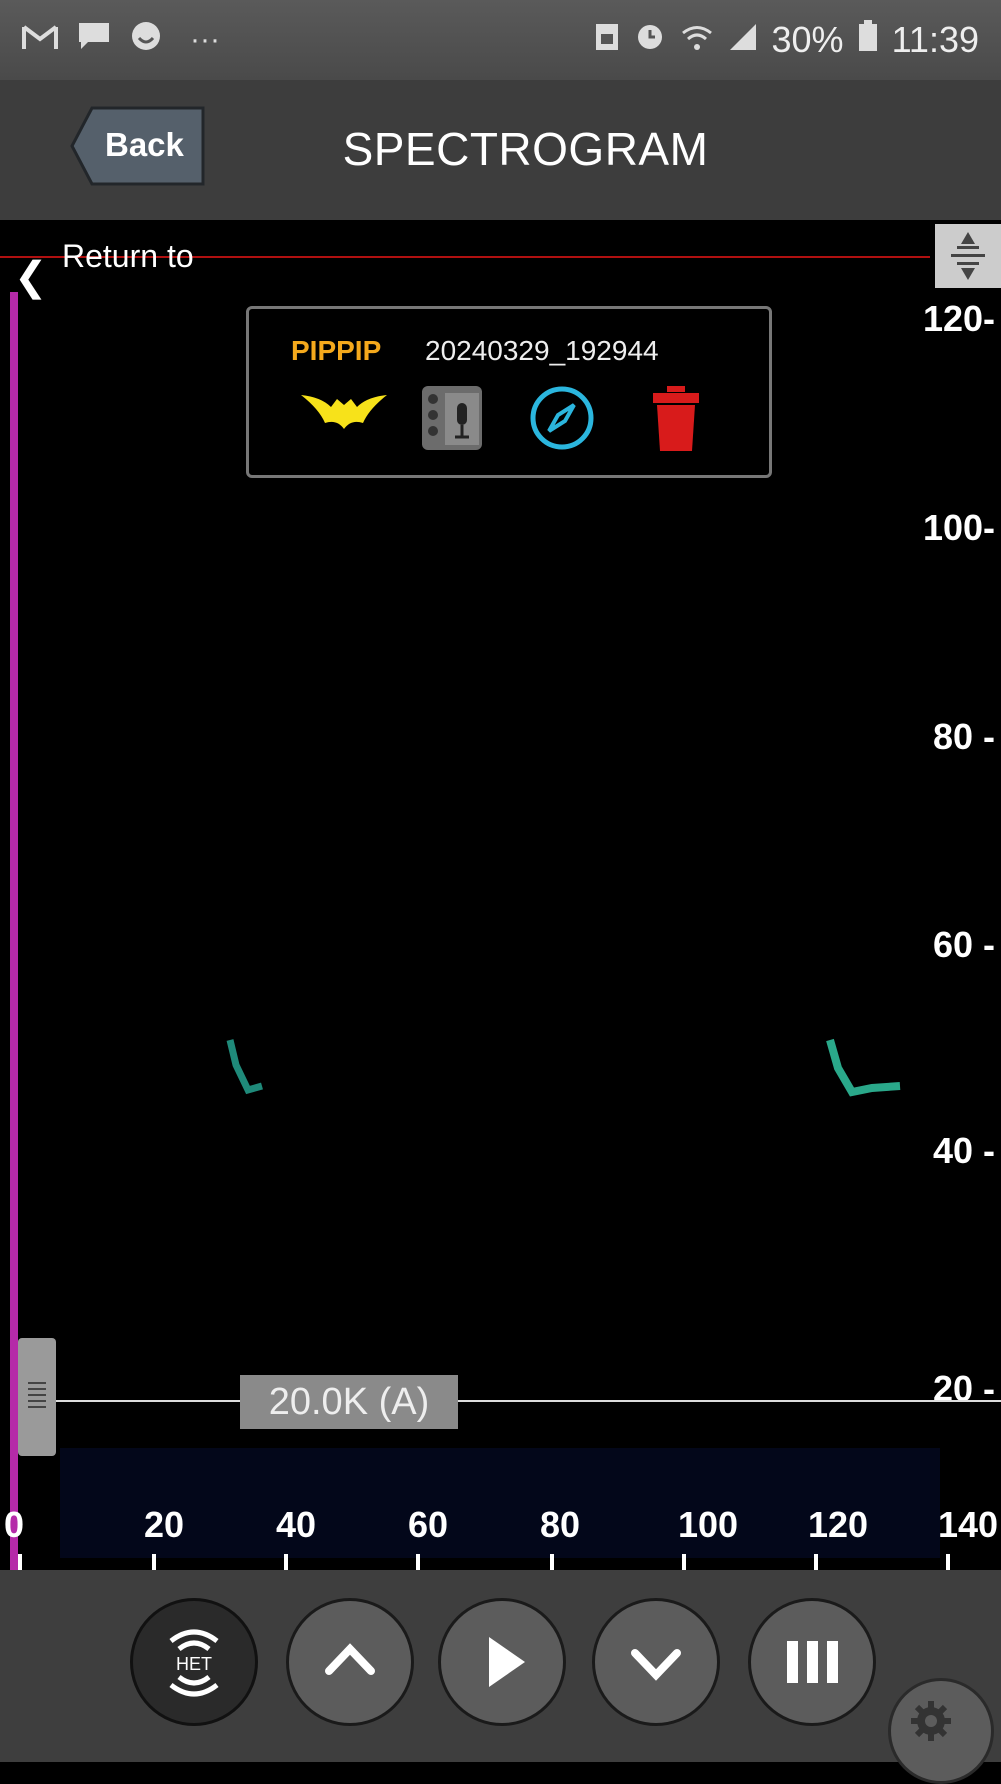 This screenshot has height=1784, width=1001. What do you see at coordinates (868, 40) in the screenshot?
I see `battery-icon` at bounding box center [868, 40].